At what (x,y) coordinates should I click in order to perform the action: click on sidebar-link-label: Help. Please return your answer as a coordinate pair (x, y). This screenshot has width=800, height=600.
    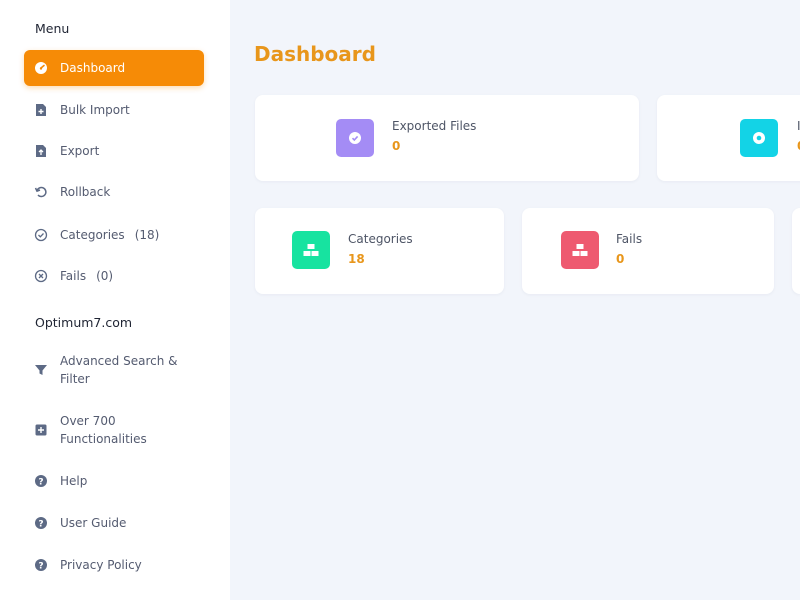
    Looking at the image, I should click on (74, 481).